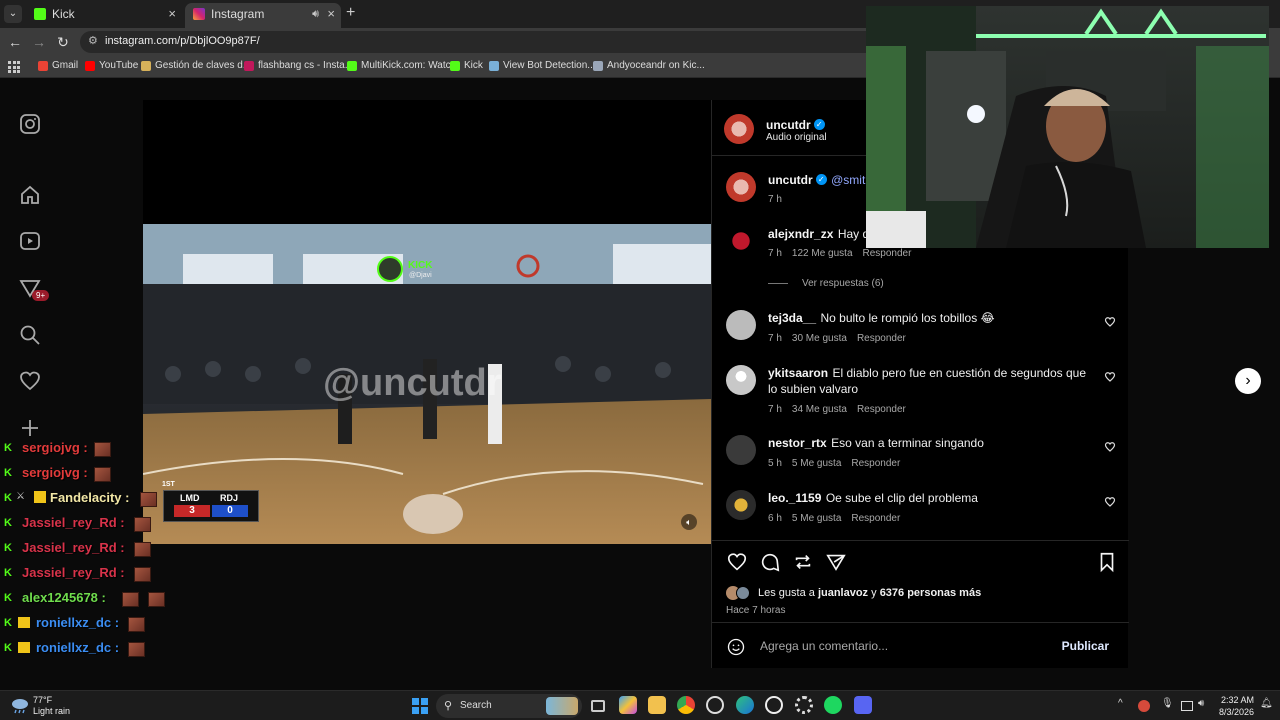 Image resolution: width=1280 pixels, height=720 pixels. What do you see at coordinates (1085, 646) in the screenshot?
I see `publish-button: Publicar` at bounding box center [1085, 646].